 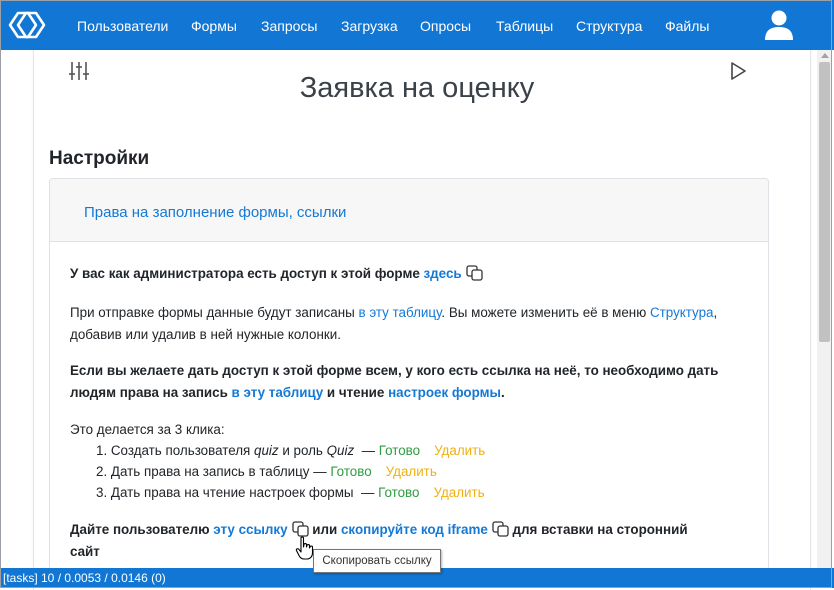 What do you see at coordinates (300, 529) in the screenshot?
I see `copy-link-icon` at bounding box center [300, 529].